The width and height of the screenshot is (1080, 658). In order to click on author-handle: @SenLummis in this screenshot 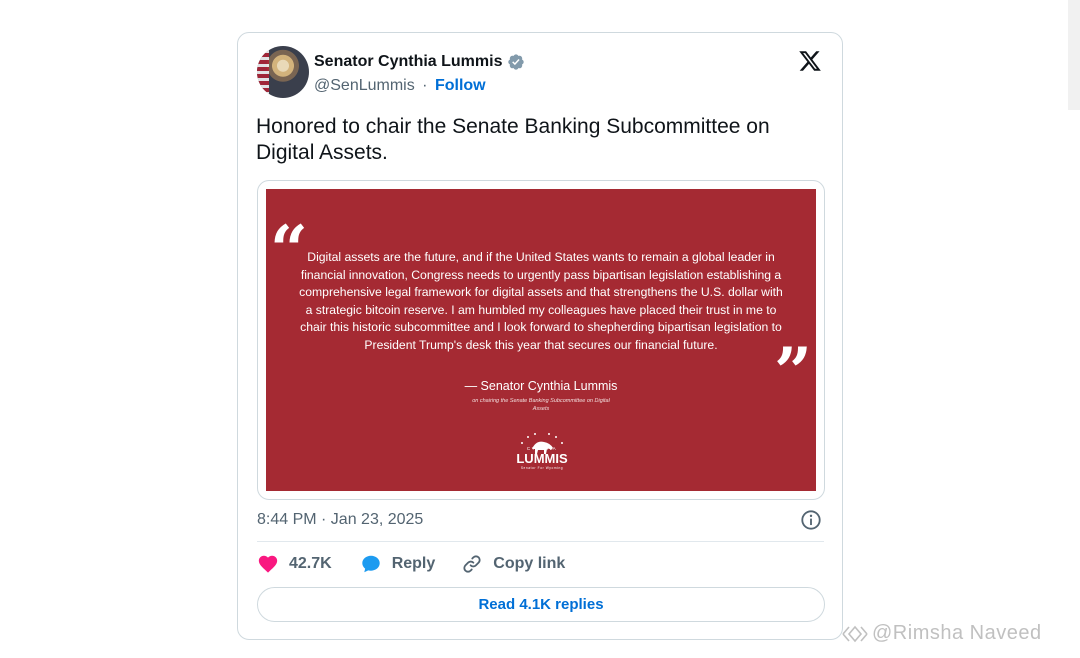, I will do `click(364, 85)`.